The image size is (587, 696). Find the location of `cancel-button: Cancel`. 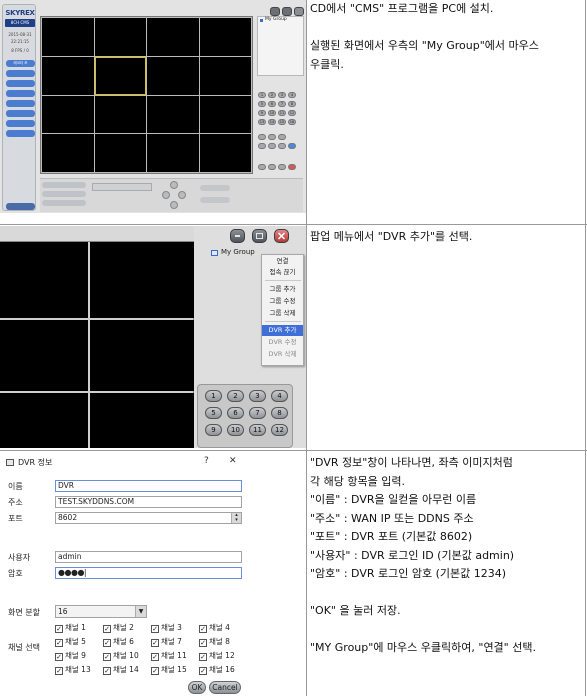

cancel-button: Cancel is located at coordinates (225, 687).